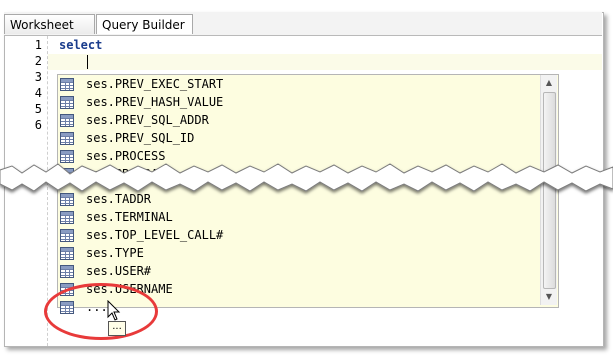  I want to click on line-number: 1, so click(38, 45).